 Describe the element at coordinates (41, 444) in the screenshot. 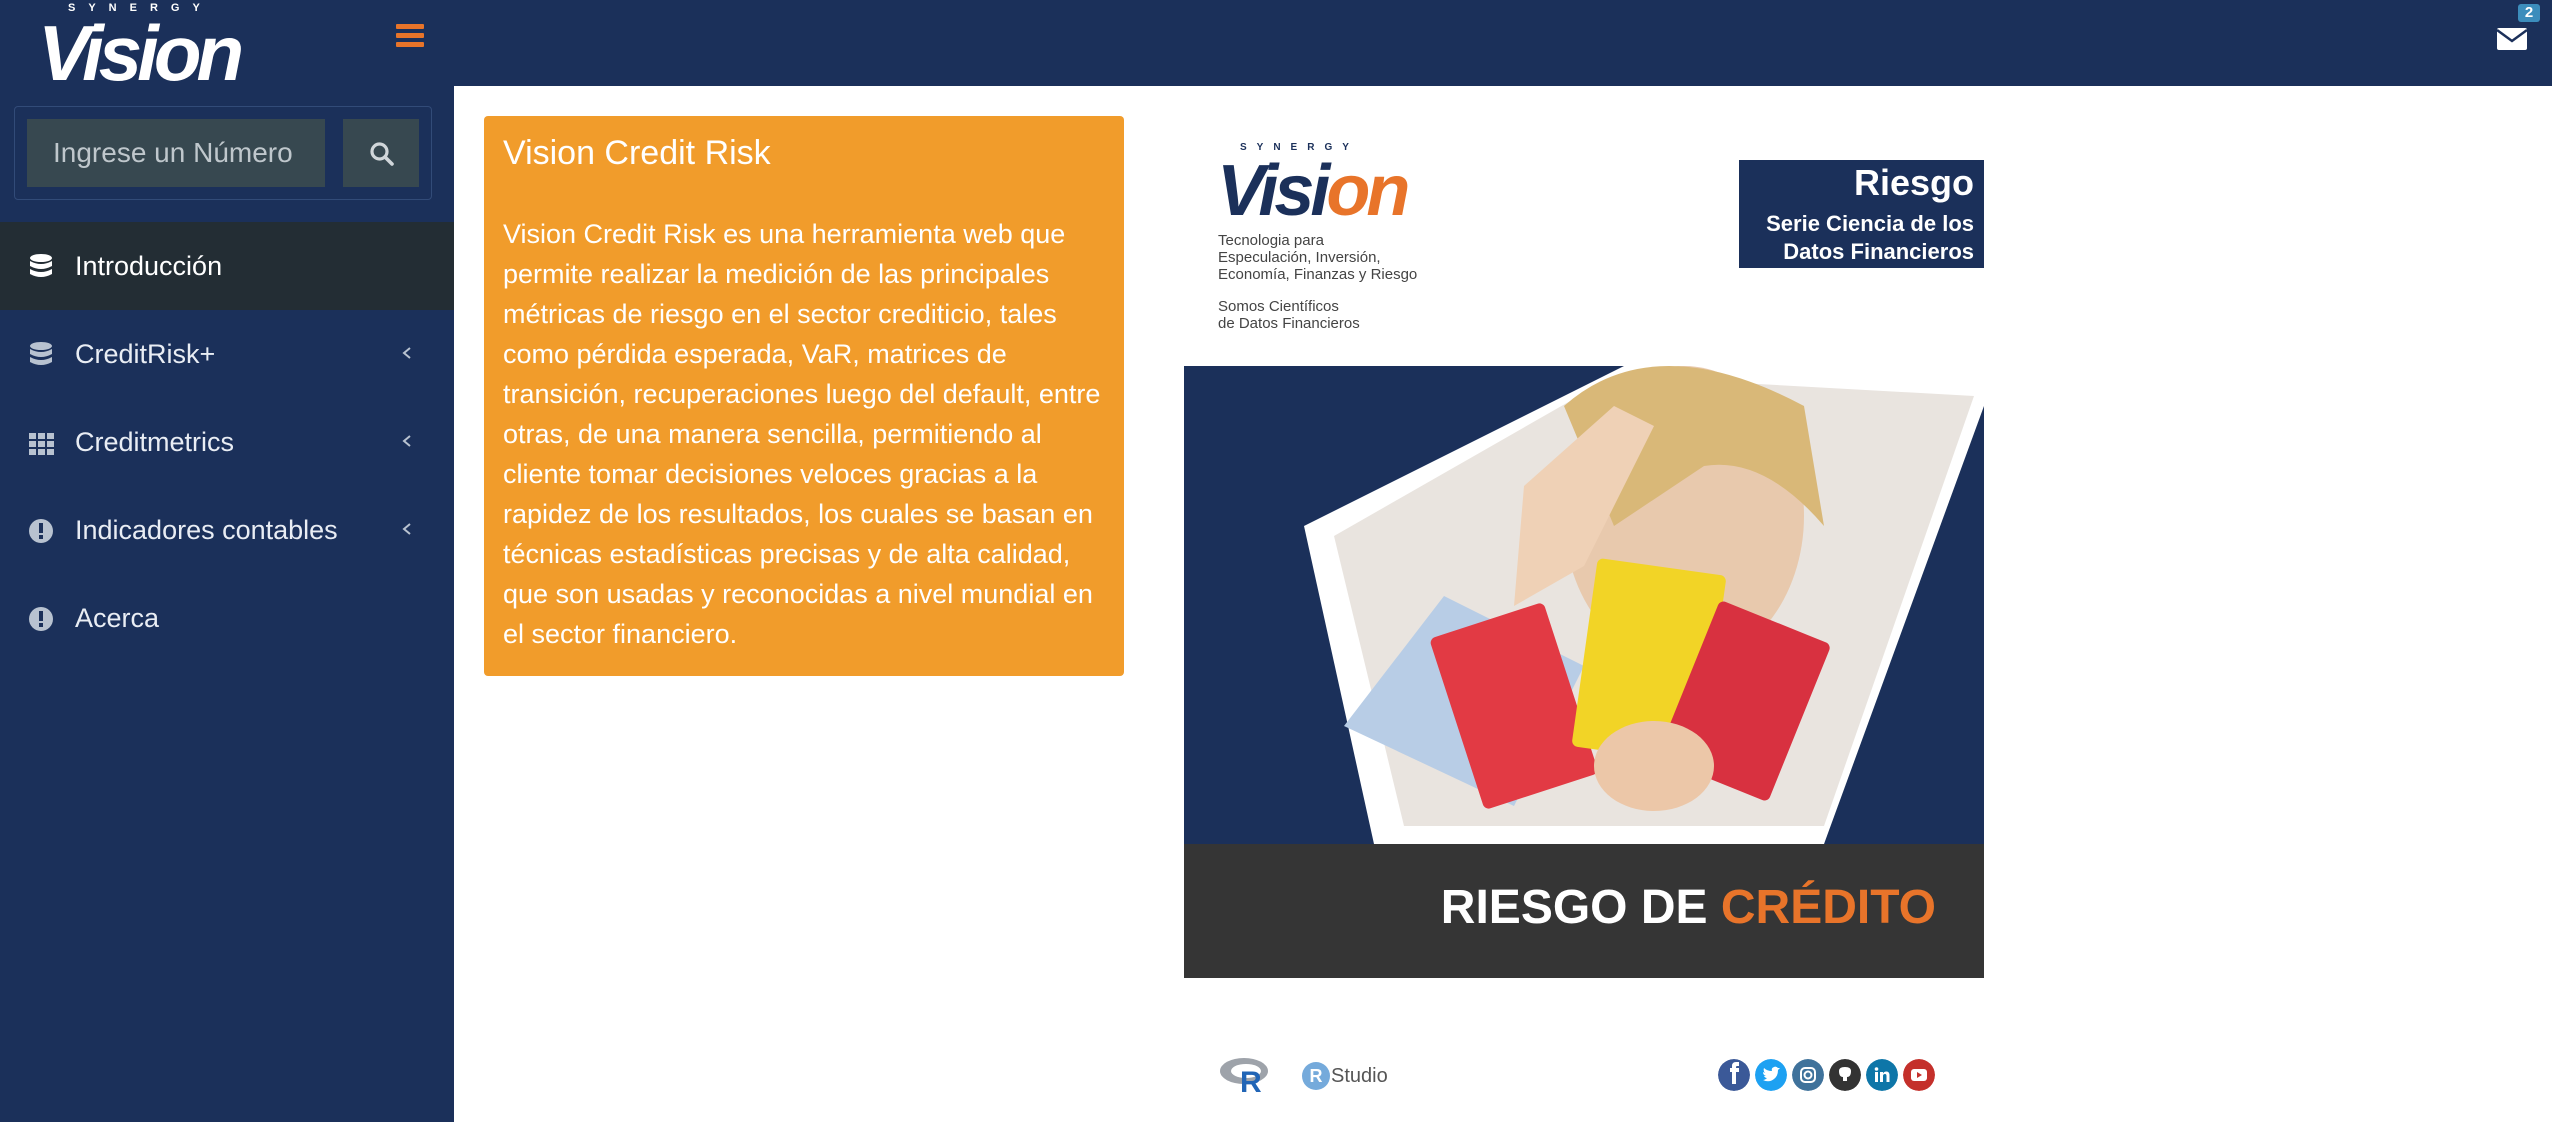

I see `grid-icon` at that location.